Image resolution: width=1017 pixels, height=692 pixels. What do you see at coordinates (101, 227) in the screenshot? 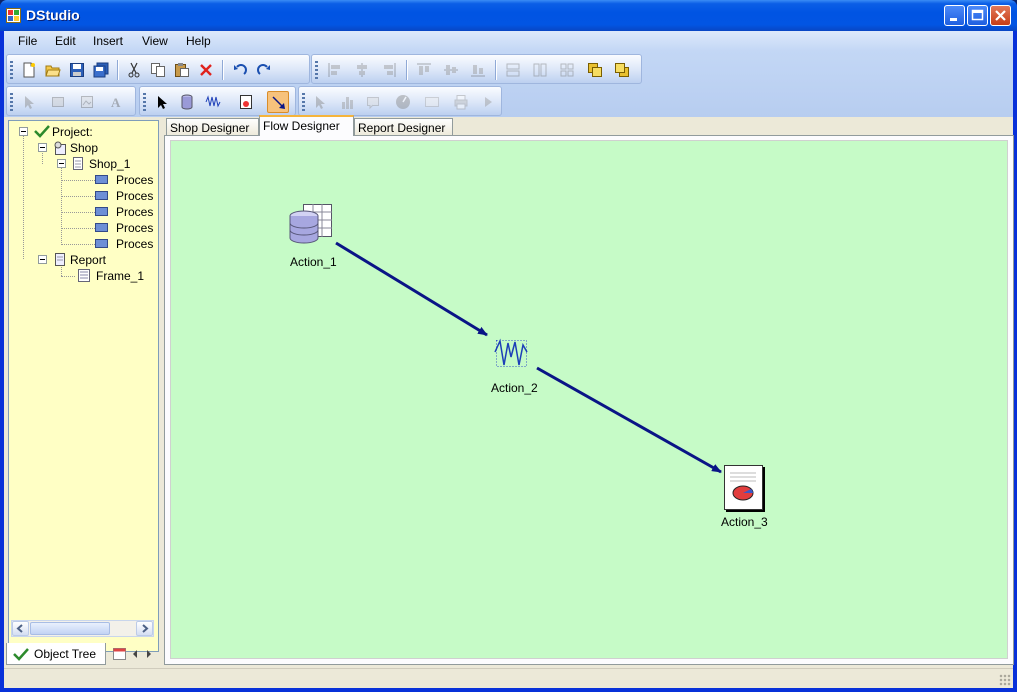
I see `process-icon` at bounding box center [101, 227].